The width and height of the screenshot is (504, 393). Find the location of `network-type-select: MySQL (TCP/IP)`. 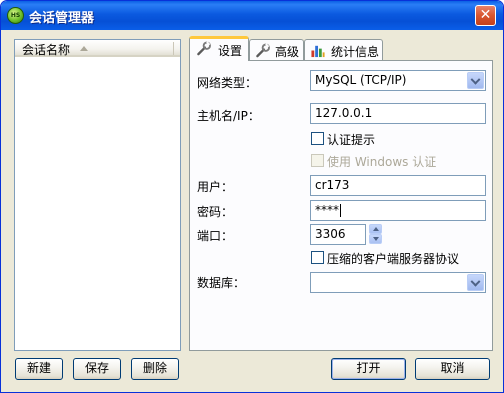

network-type-select: MySQL (TCP/IP) is located at coordinates (398, 80).